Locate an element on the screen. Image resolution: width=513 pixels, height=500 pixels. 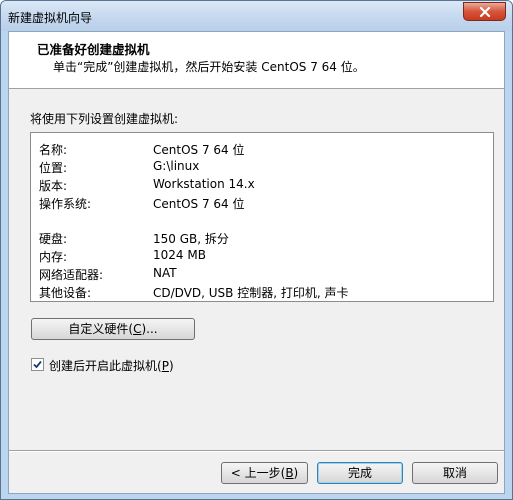
back-button: < 上一步(B) is located at coordinates (264, 473).